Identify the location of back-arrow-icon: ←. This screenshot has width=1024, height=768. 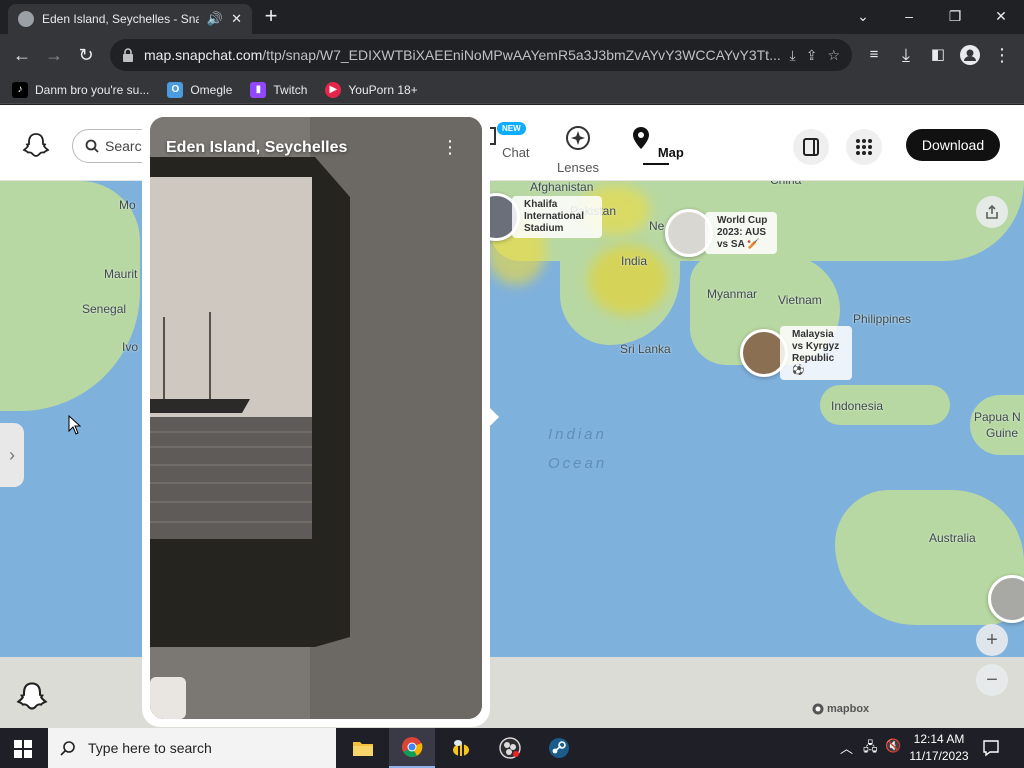
(22, 55).